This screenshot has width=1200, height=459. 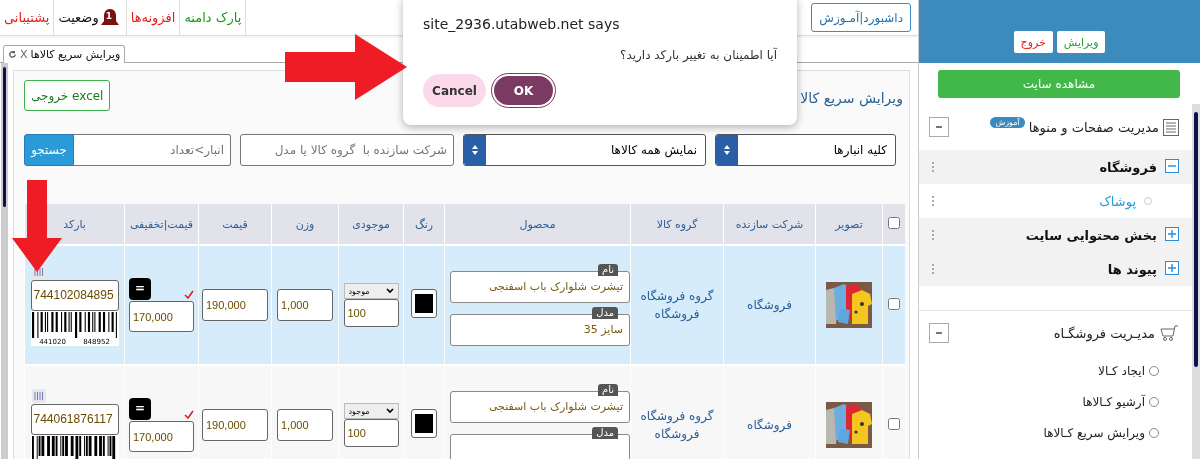 What do you see at coordinates (305, 224) in the screenshot?
I see `column-header: وزن` at bounding box center [305, 224].